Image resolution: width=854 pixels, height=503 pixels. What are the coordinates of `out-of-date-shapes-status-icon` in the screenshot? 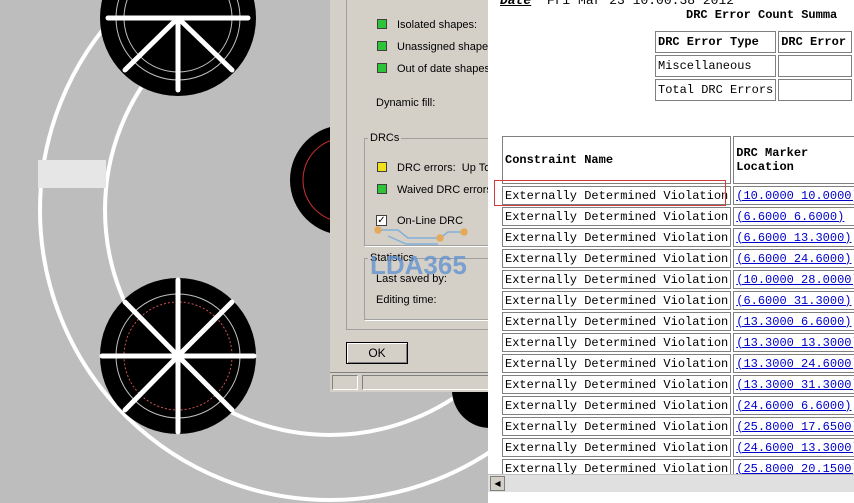 It's located at (382, 68).